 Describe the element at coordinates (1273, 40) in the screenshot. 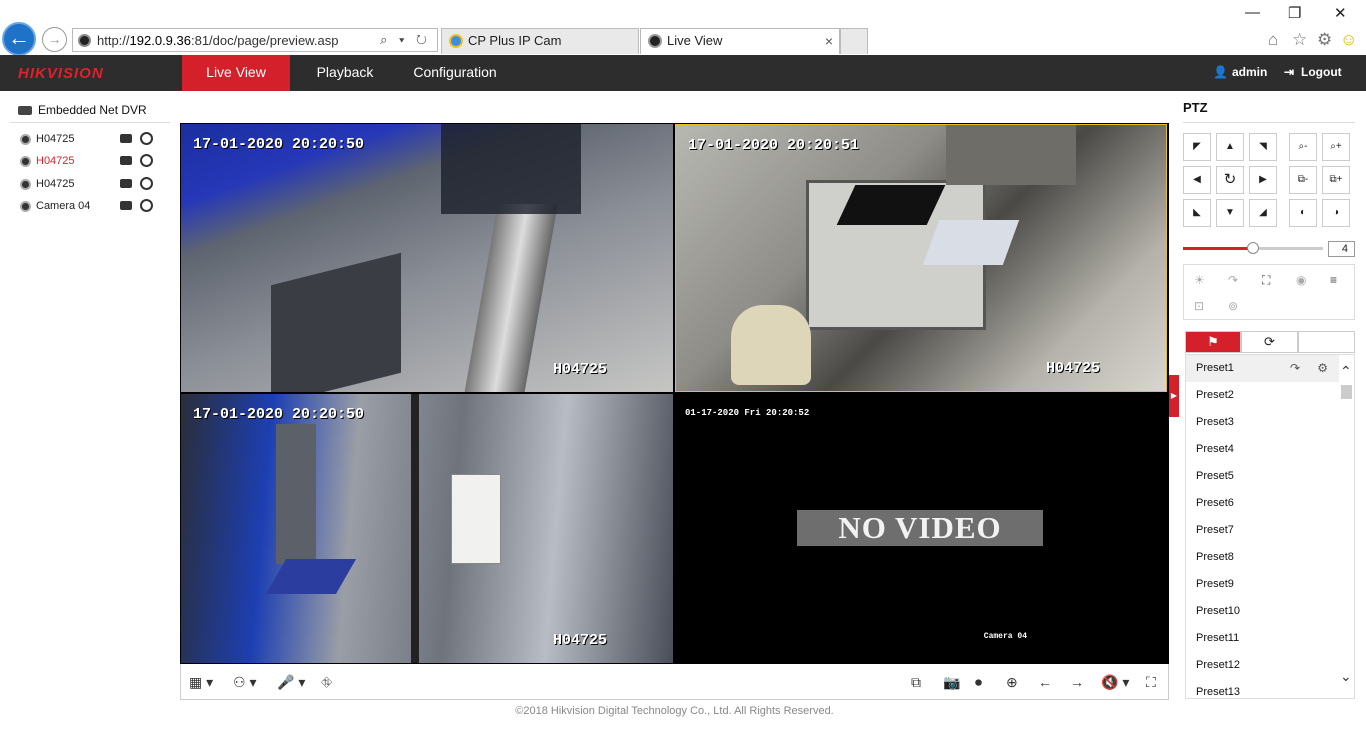

I see `home-icon: ⌂` at that location.